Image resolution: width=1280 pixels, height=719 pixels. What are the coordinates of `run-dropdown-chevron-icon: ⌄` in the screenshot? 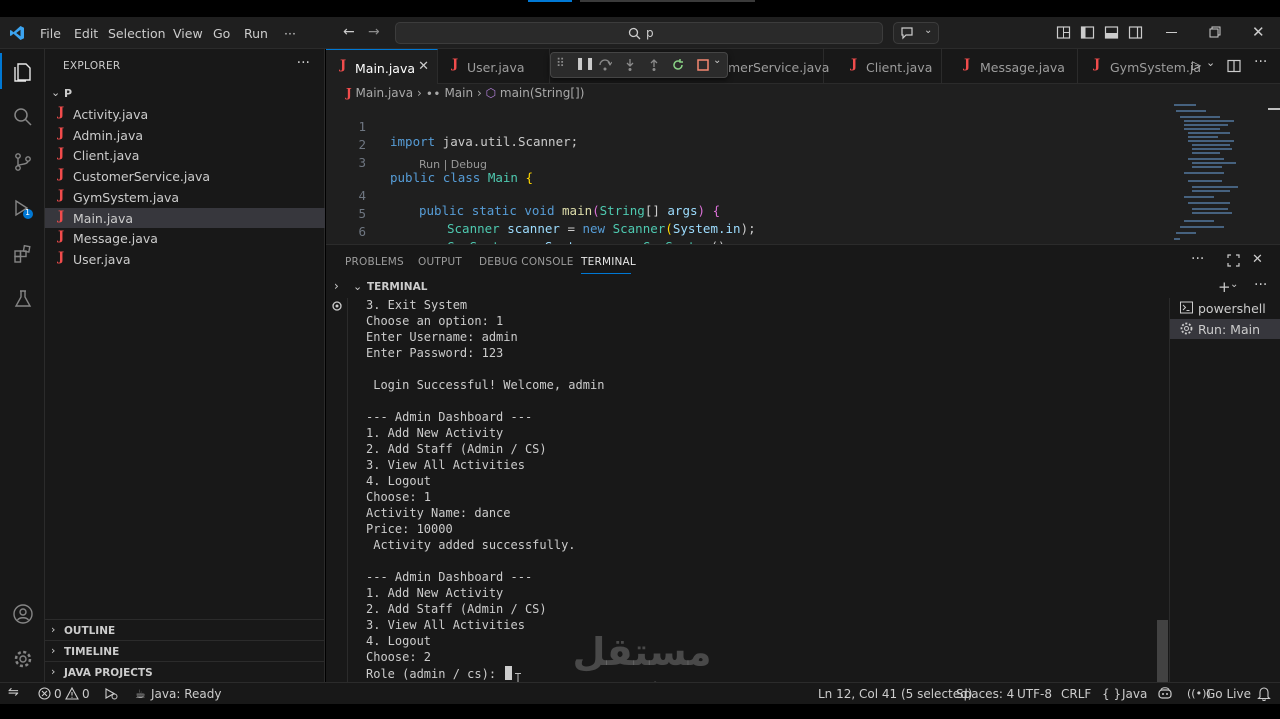 It's located at (1210, 62).